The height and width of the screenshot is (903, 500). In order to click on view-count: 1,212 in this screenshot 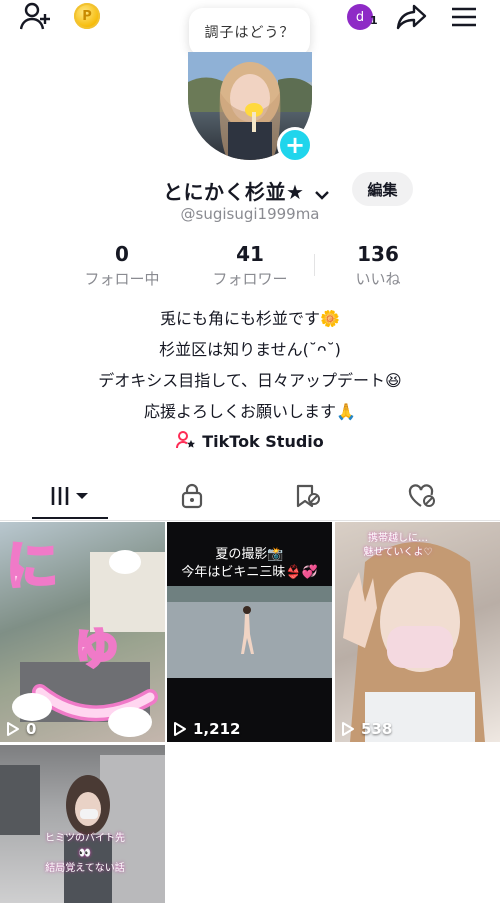, I will do `click(206, 729)`.